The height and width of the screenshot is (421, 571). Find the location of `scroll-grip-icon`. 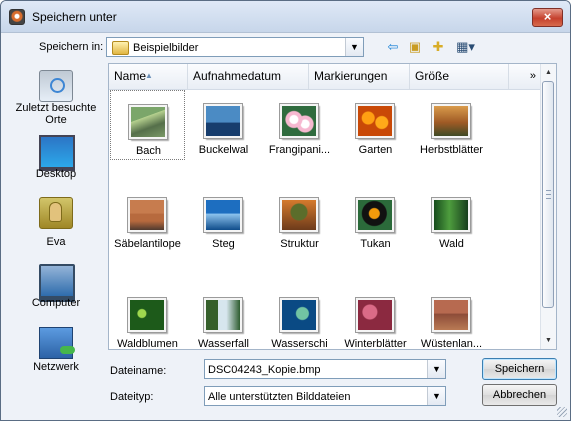

scroll-grip-icon is located at coordinates (548, 194).